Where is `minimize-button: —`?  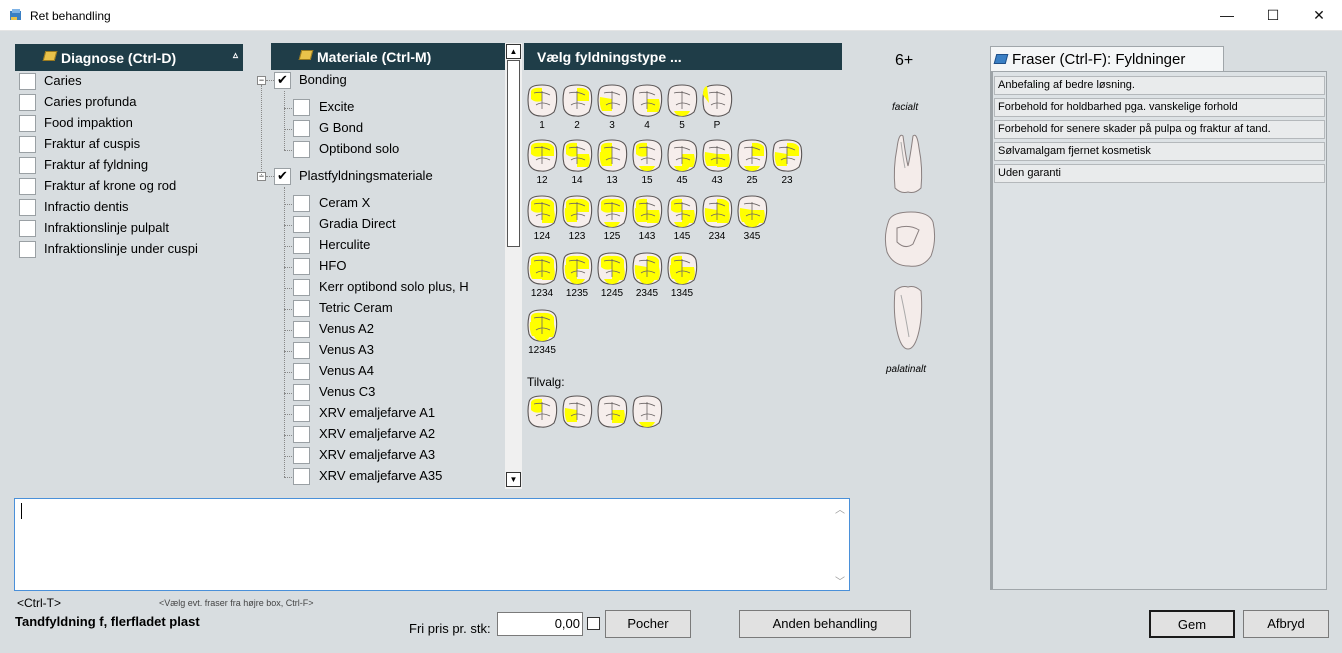 minimize-button: — is located at coordinates (1227, 15).